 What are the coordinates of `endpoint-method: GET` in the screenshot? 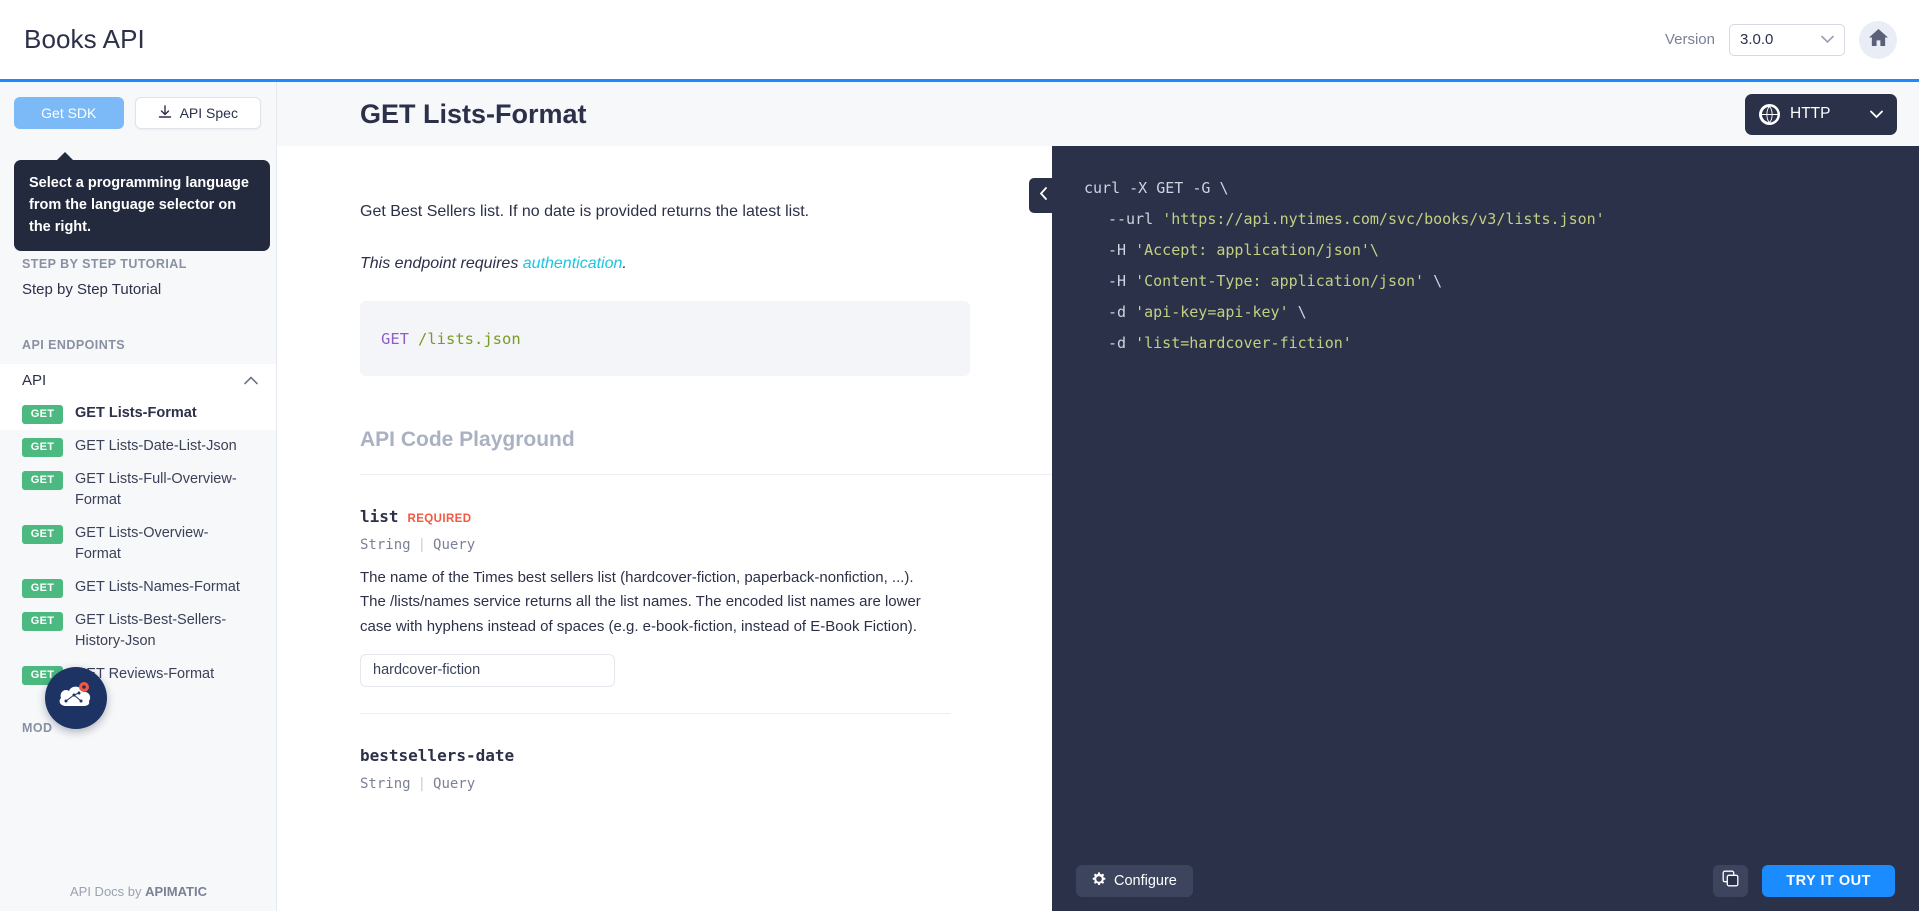 It's located at (395, 338).